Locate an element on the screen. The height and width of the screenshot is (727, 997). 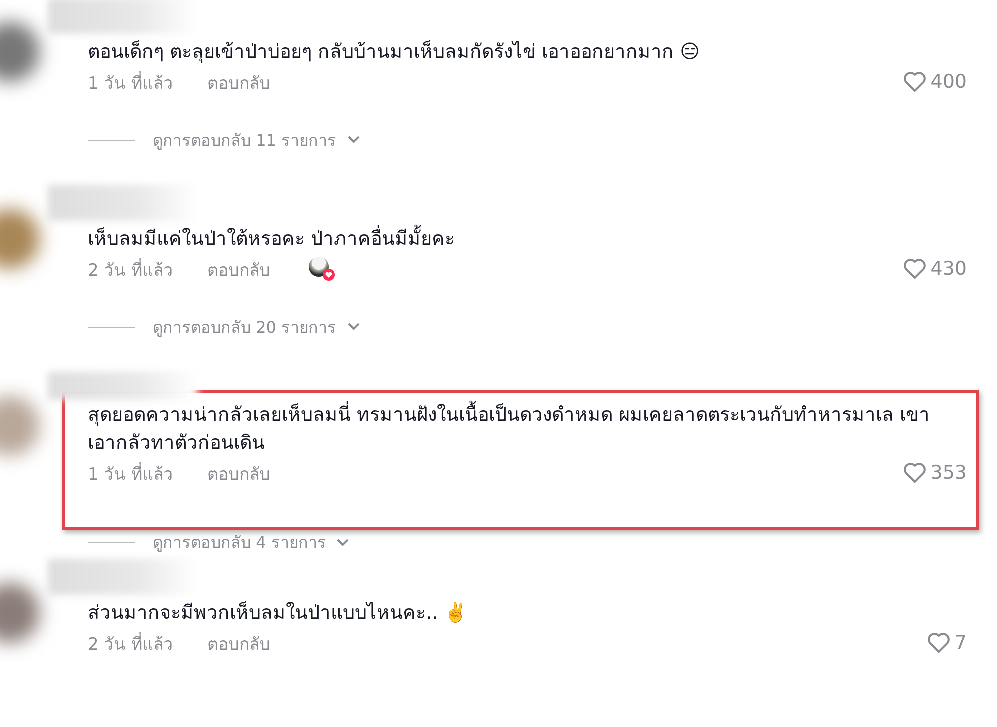
view-replies-link: ดูการตอบกลับ 4 รายการ is located at coordinates (219, 542).